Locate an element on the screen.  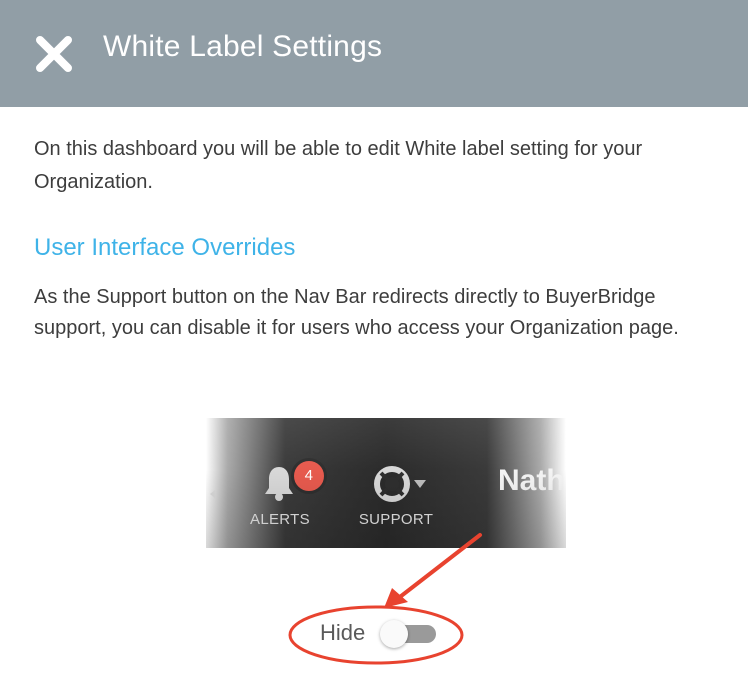
user-name-partial: Nath is located at coordinates (531, 480).